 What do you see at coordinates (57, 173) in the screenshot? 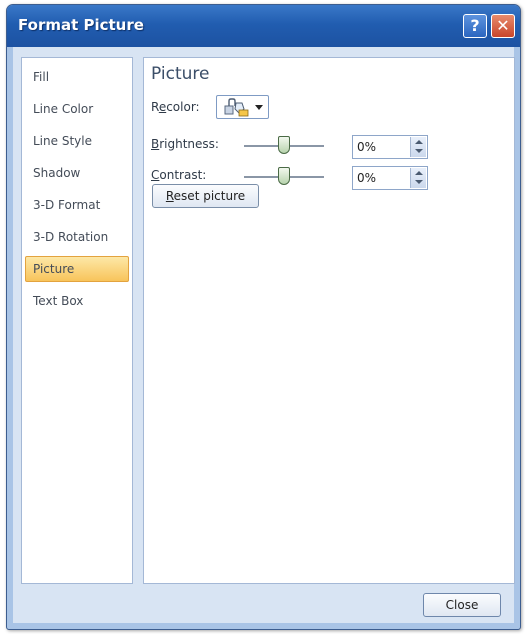
I see `nav-item-label: Shadow` at bounding box center [57, 173].